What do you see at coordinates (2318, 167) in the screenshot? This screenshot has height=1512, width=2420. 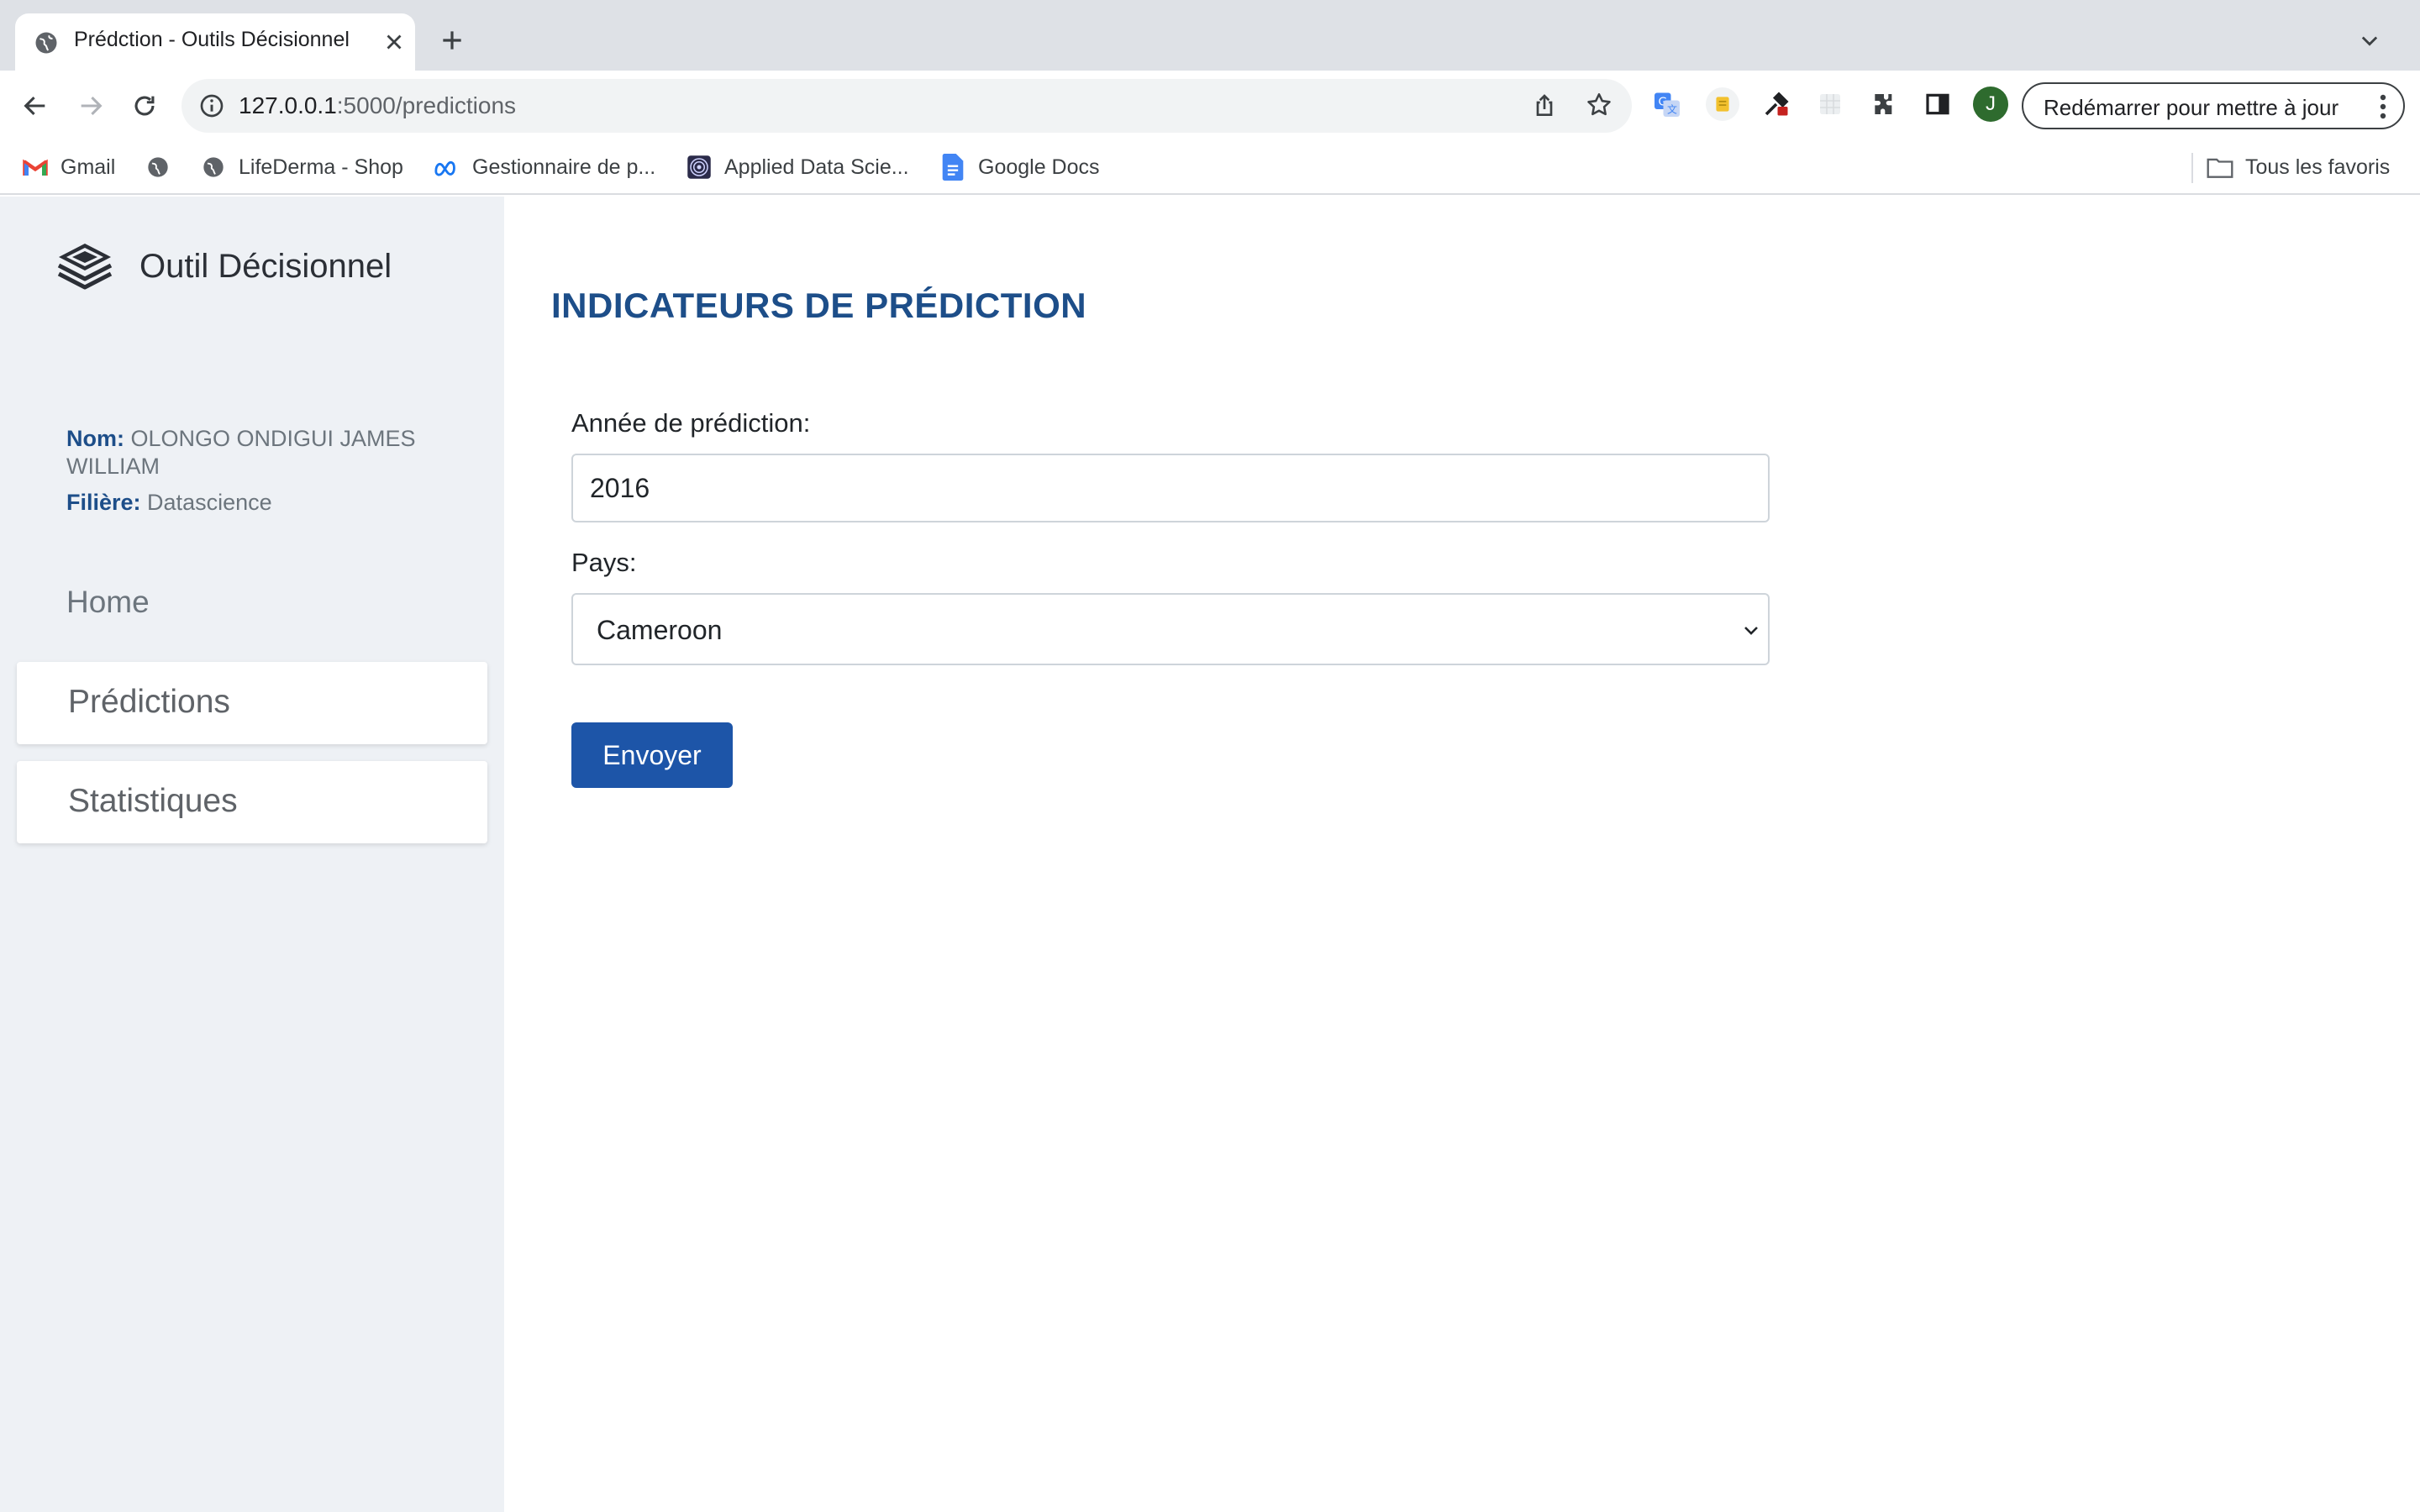 I see `all-favorites-label: Tous les favoris` at bounding box center [2318, 167].